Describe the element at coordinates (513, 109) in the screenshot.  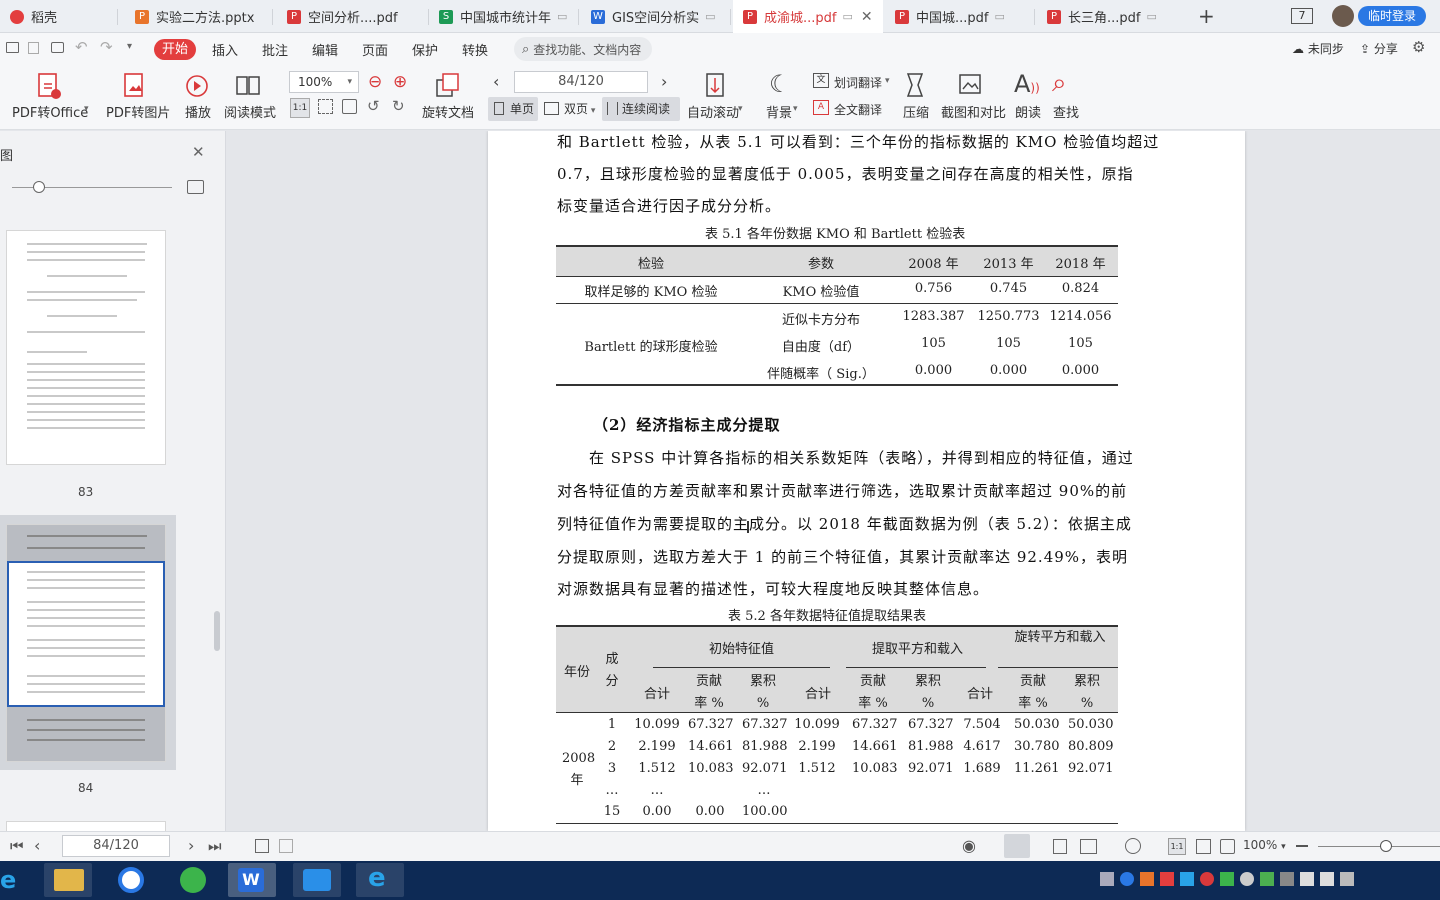
I see `single-page-button: 单页` at that location.